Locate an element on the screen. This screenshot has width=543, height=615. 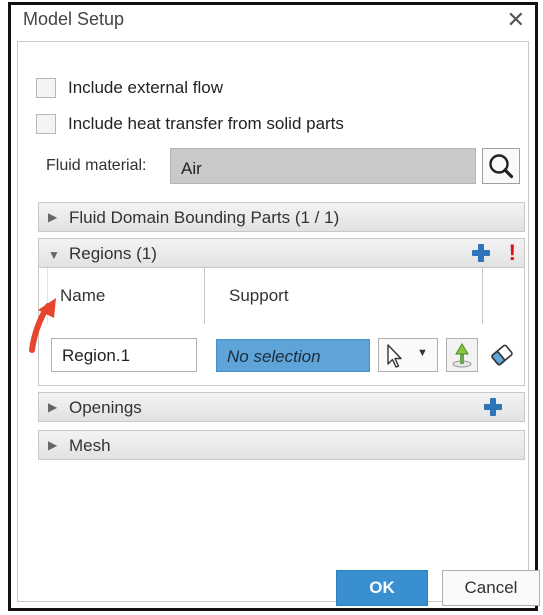
fluid-material-label: Fluid material: is located at coordinates (96, 165).